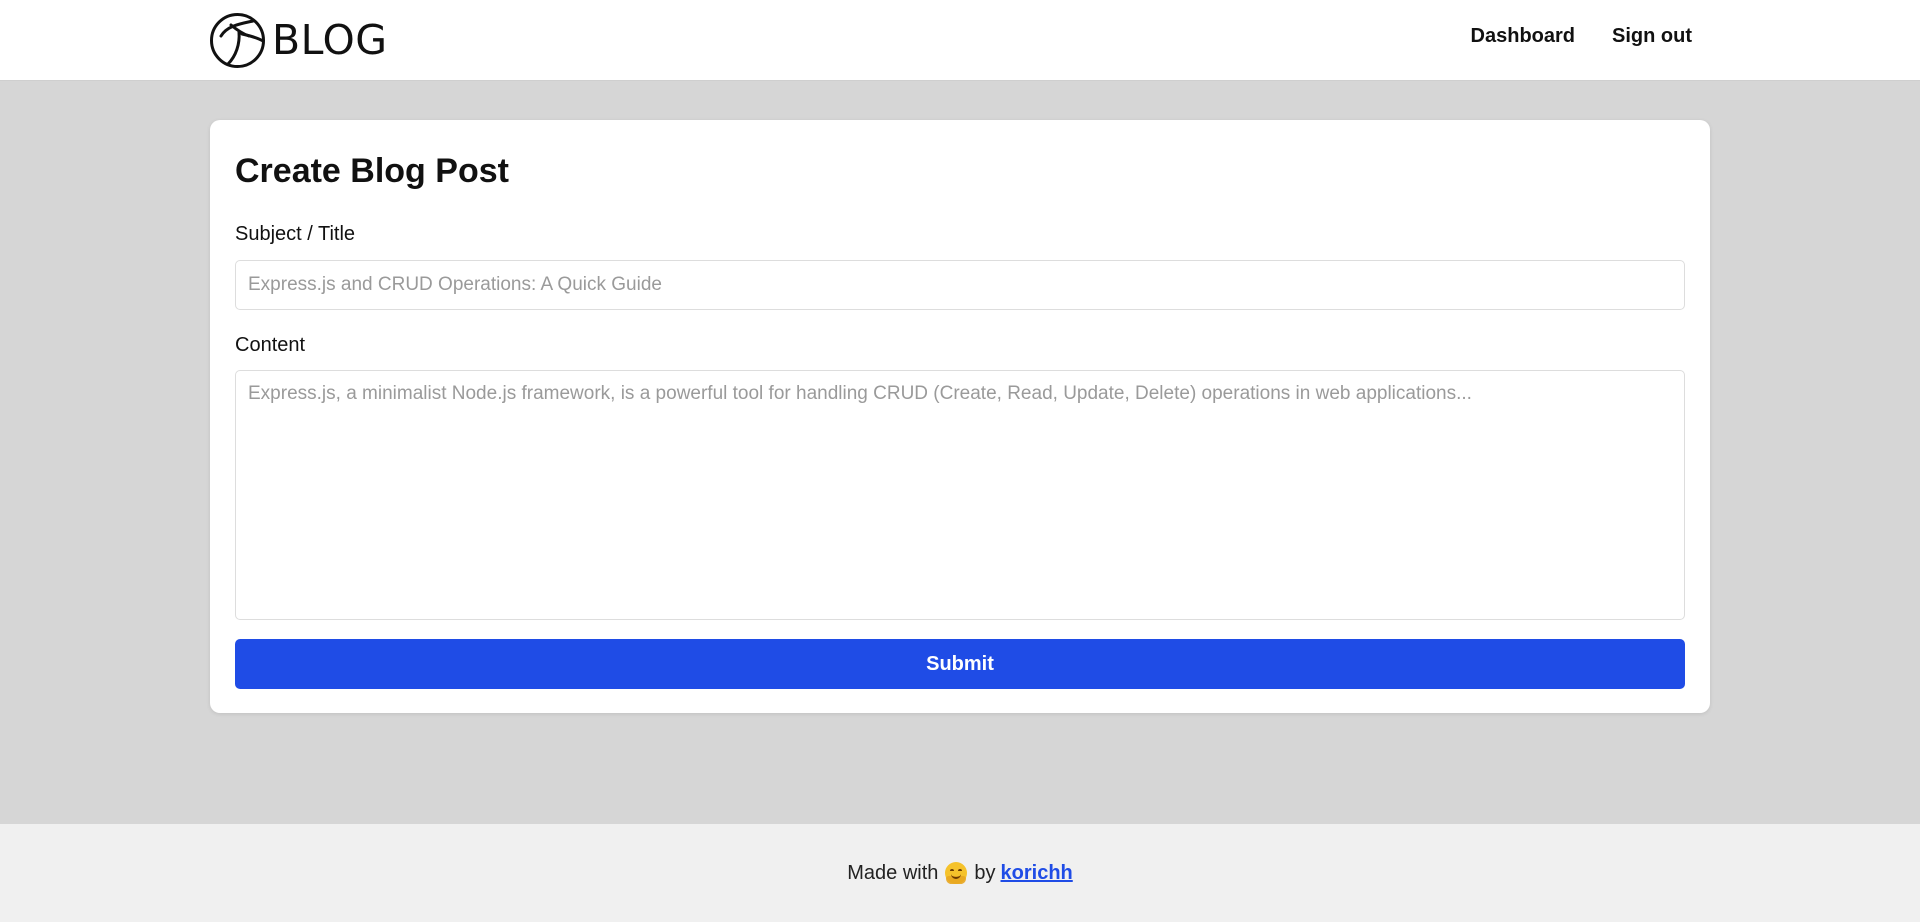  Describe the element at coordinates (1037, 873) in the screenshot. I see `author-link: korichh` at that location.